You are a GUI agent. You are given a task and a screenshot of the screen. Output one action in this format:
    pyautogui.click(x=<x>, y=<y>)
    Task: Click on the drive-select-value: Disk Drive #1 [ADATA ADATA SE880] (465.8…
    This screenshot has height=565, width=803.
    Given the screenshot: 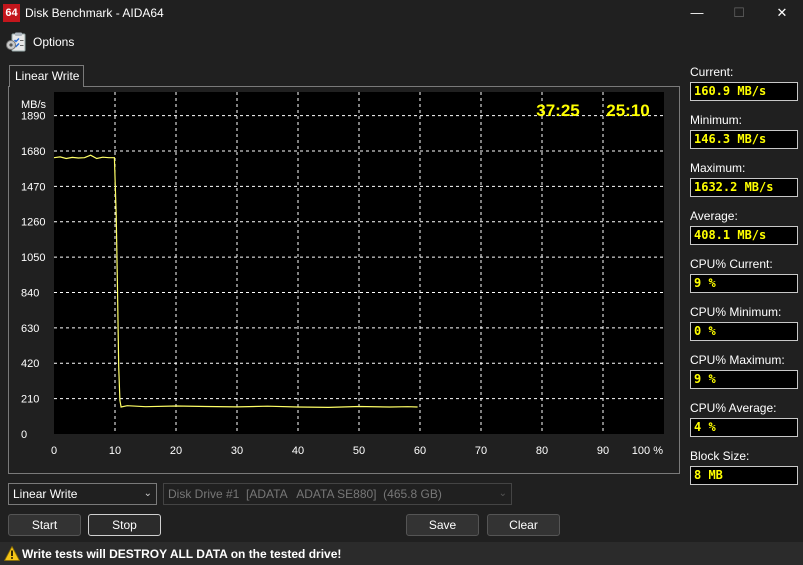 What is the action you would take?
    pyautogui.click(x=305, y=494)
    